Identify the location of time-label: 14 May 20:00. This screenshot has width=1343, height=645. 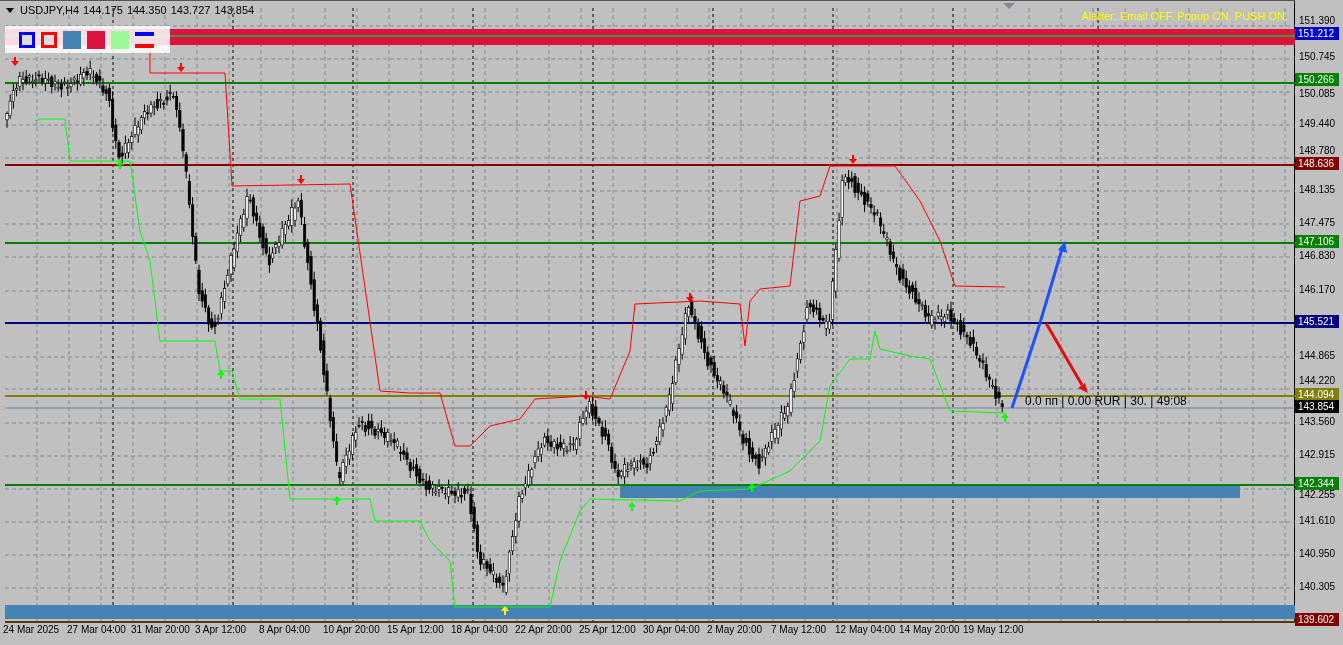
(930, 629).